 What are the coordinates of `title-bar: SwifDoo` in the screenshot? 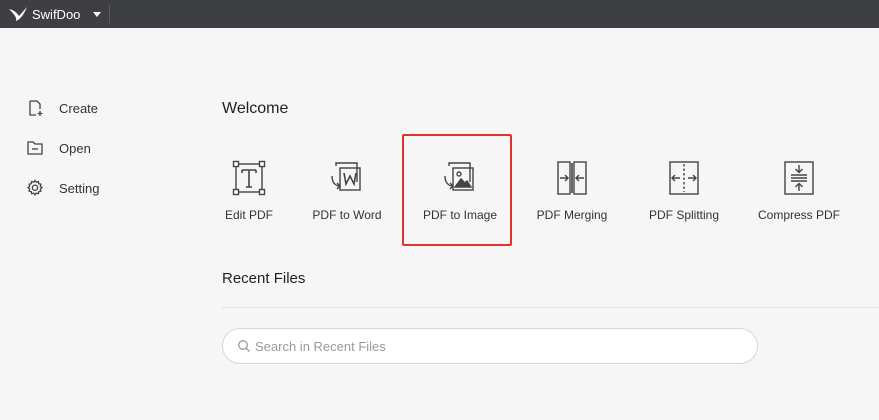 It's located at (439, 14).